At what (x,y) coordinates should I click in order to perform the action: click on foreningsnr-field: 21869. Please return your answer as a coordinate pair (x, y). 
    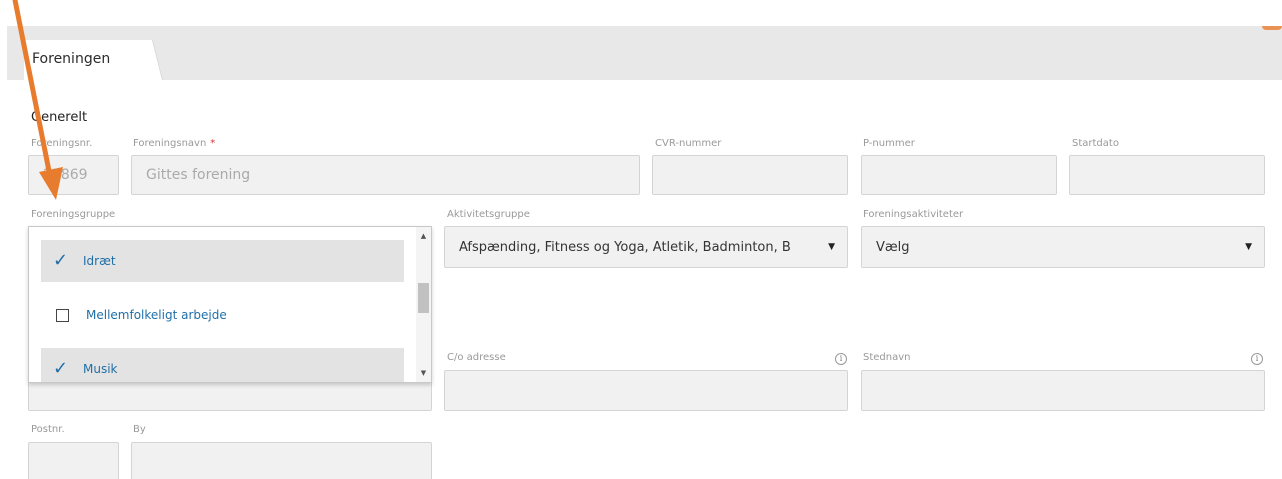
    Looking at the image, I should click on (73, 175).